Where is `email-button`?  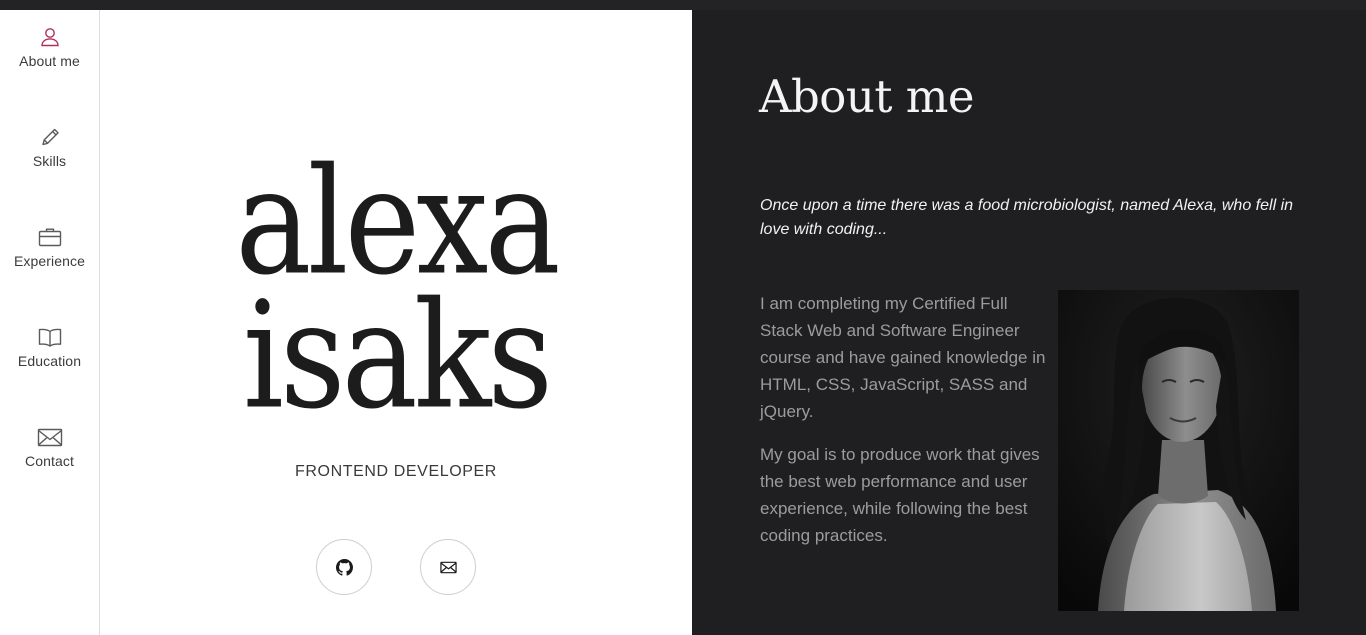
email-button is located at coordinates (448, 567).